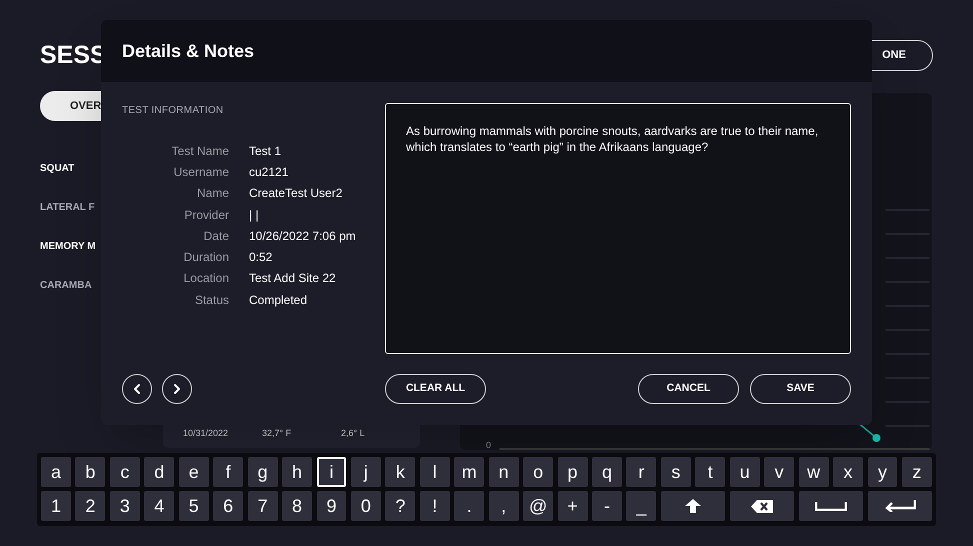 The image size is (973, 546). Describe the element at coordinates (56, 472) in the screenshot. I see `keyboard-key: a` at that location.